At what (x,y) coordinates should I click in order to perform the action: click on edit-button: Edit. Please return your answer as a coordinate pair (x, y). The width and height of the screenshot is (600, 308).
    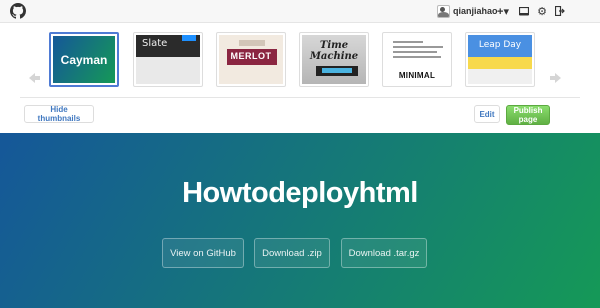
    Looking at the image, I should click on (487, 114).